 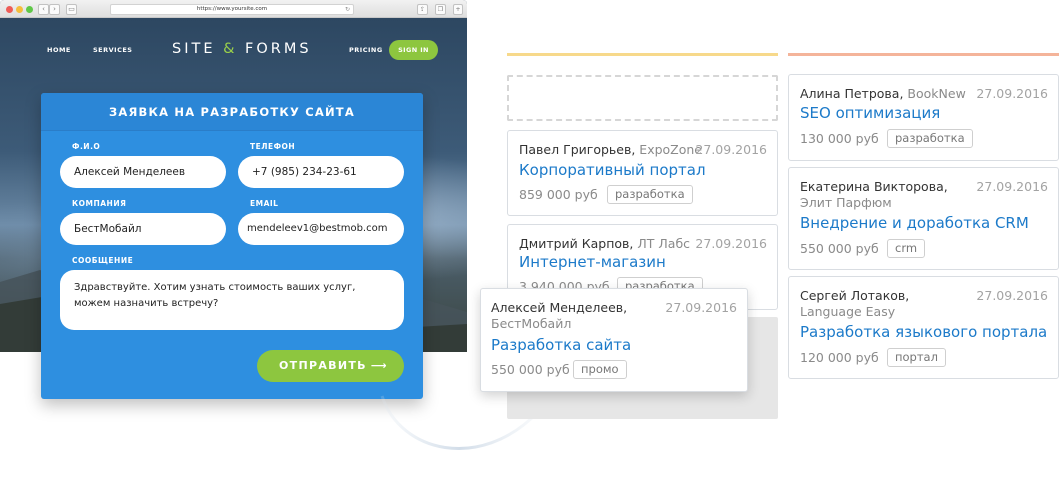 I want to click on client-person: Алина Петрова,, so click(x=852, y=93).